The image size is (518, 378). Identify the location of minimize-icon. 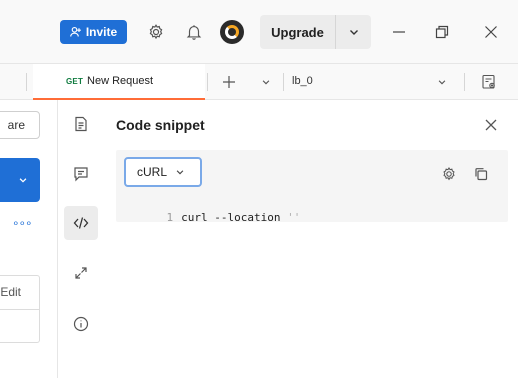
(399, 32).